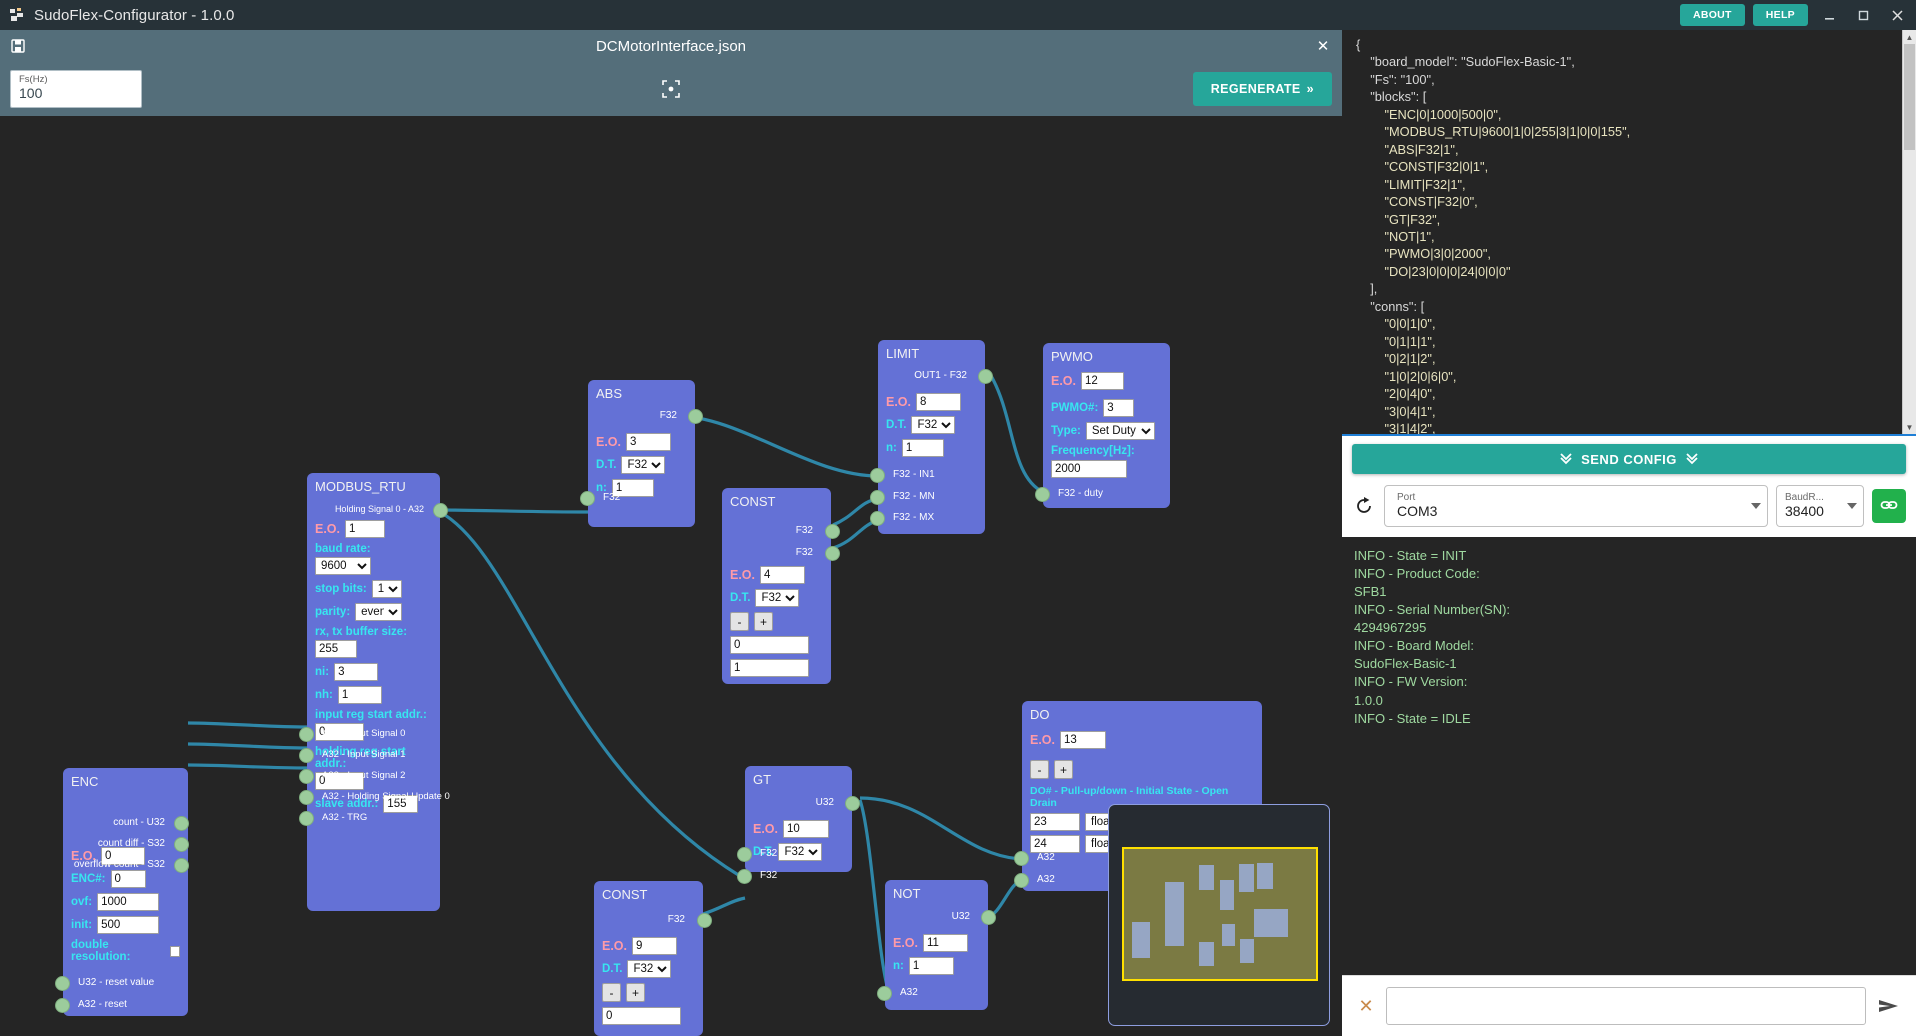 This screenshot has height=1036, width=1916. What do you see at coordinates (649, 442) in the screenshot?
I see `abs-eo-input` at bounding box center [649, 442].